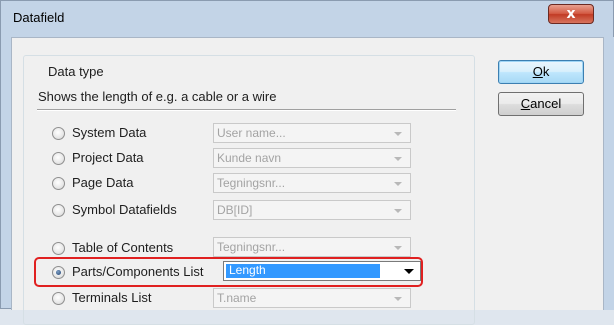 The image size is (614, 325). I want to click on radio-symbol-datafields, so click(58, 210).